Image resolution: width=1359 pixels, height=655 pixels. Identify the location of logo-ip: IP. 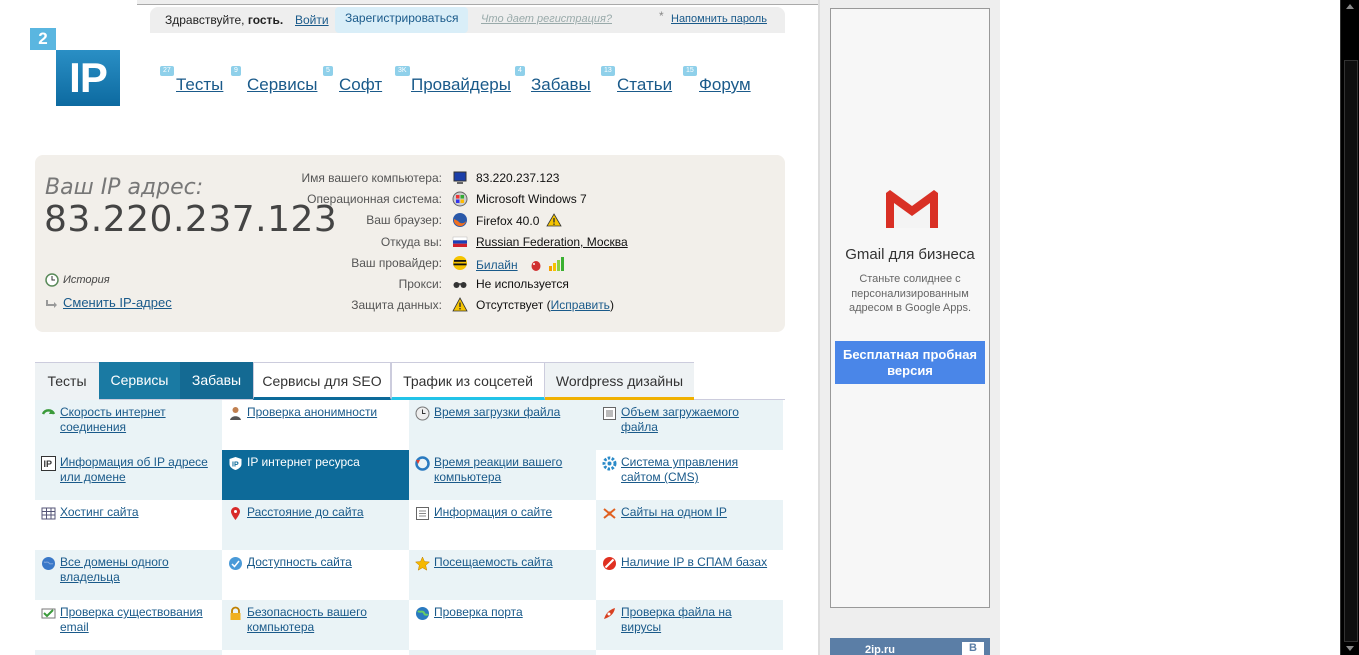
(88, 78).